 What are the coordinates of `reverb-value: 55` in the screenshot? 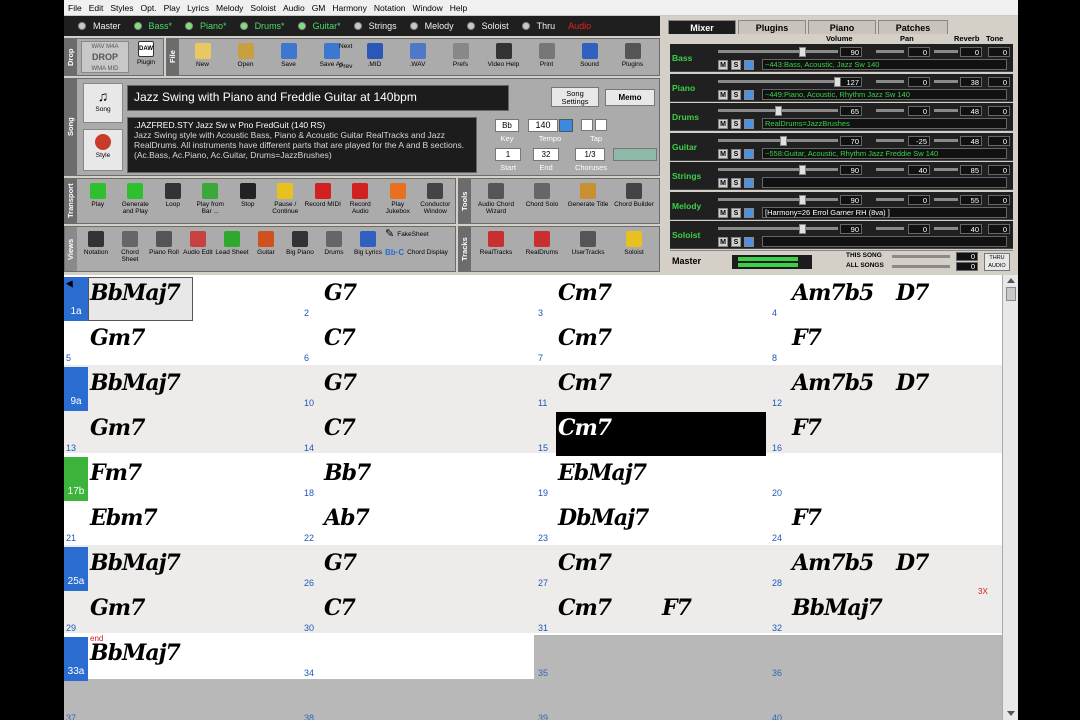 It's located at (971, 199).